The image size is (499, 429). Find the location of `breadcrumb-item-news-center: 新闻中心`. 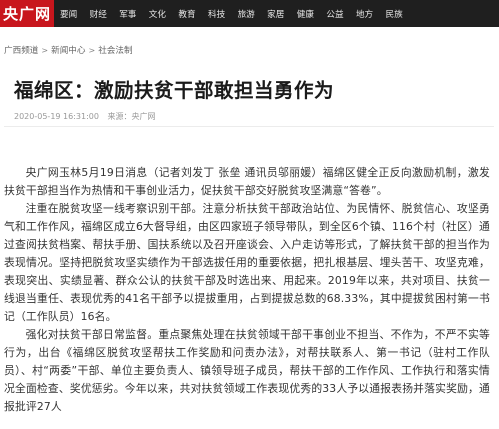

breadcrumb-item-news-center: 新闻中心 is located at coordinates (68, 50).